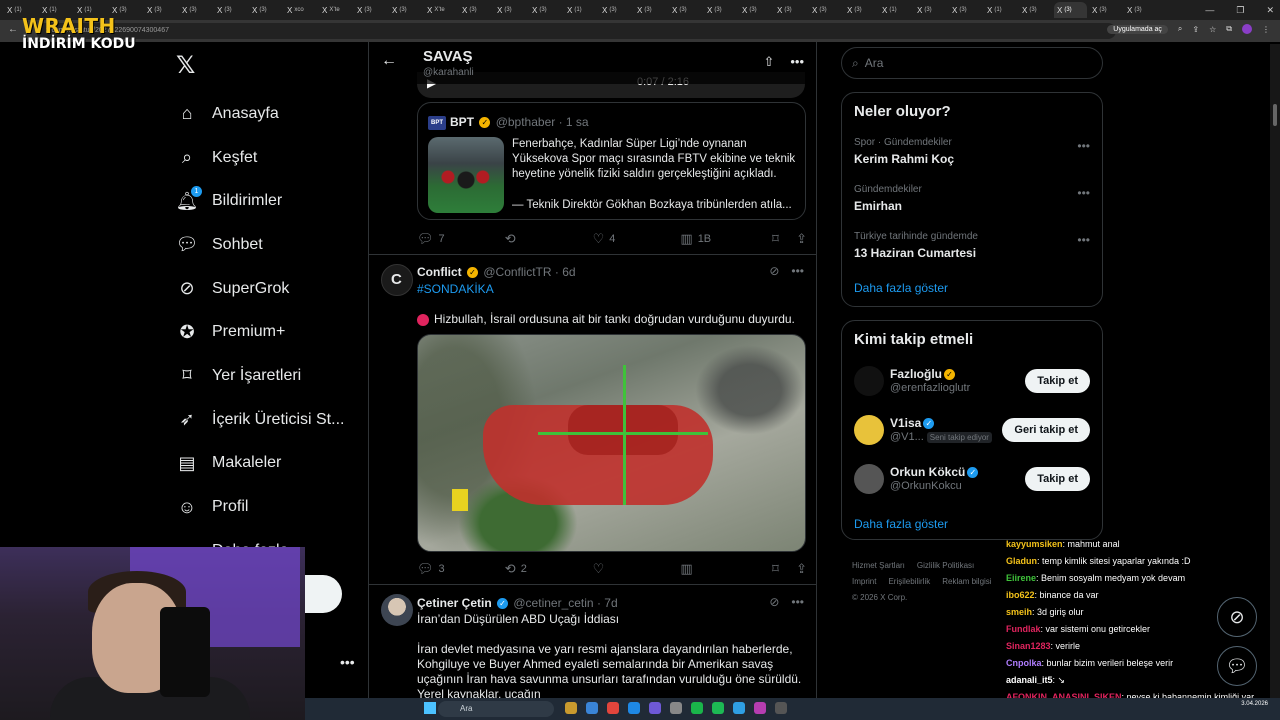  What do you see at coordinates (265, 114) in the screenshot?
I see `sidebar-item-home: ⌂ Anasayfa` at bounding box center [265, 114].